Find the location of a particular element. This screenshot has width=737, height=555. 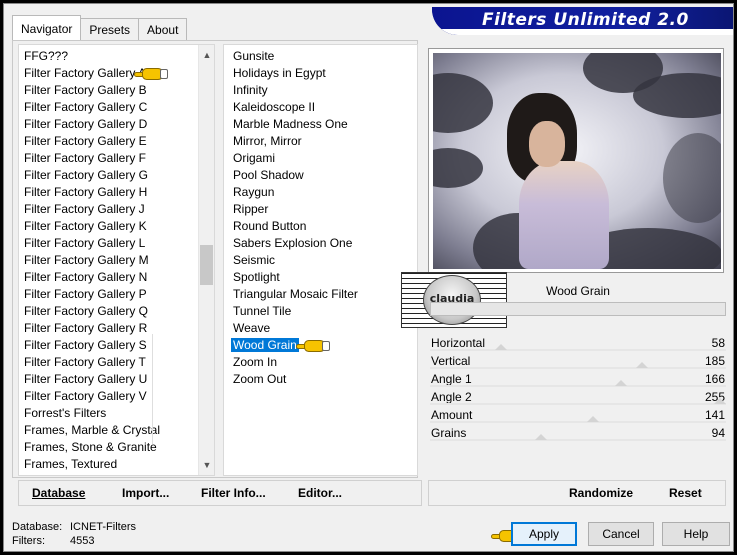

filter-item: Tunnel Tile is located at coordinates (295, 311).